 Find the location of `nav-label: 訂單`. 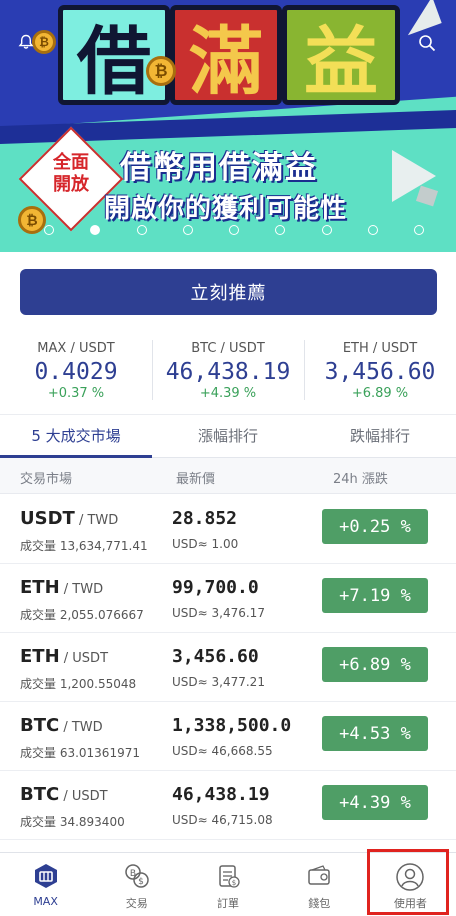

nav-label: 訂單 is located at coordinates (228, 903).